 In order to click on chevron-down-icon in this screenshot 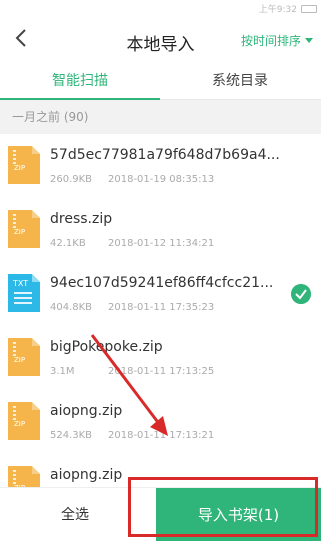, I will do `click(309, 40)`.